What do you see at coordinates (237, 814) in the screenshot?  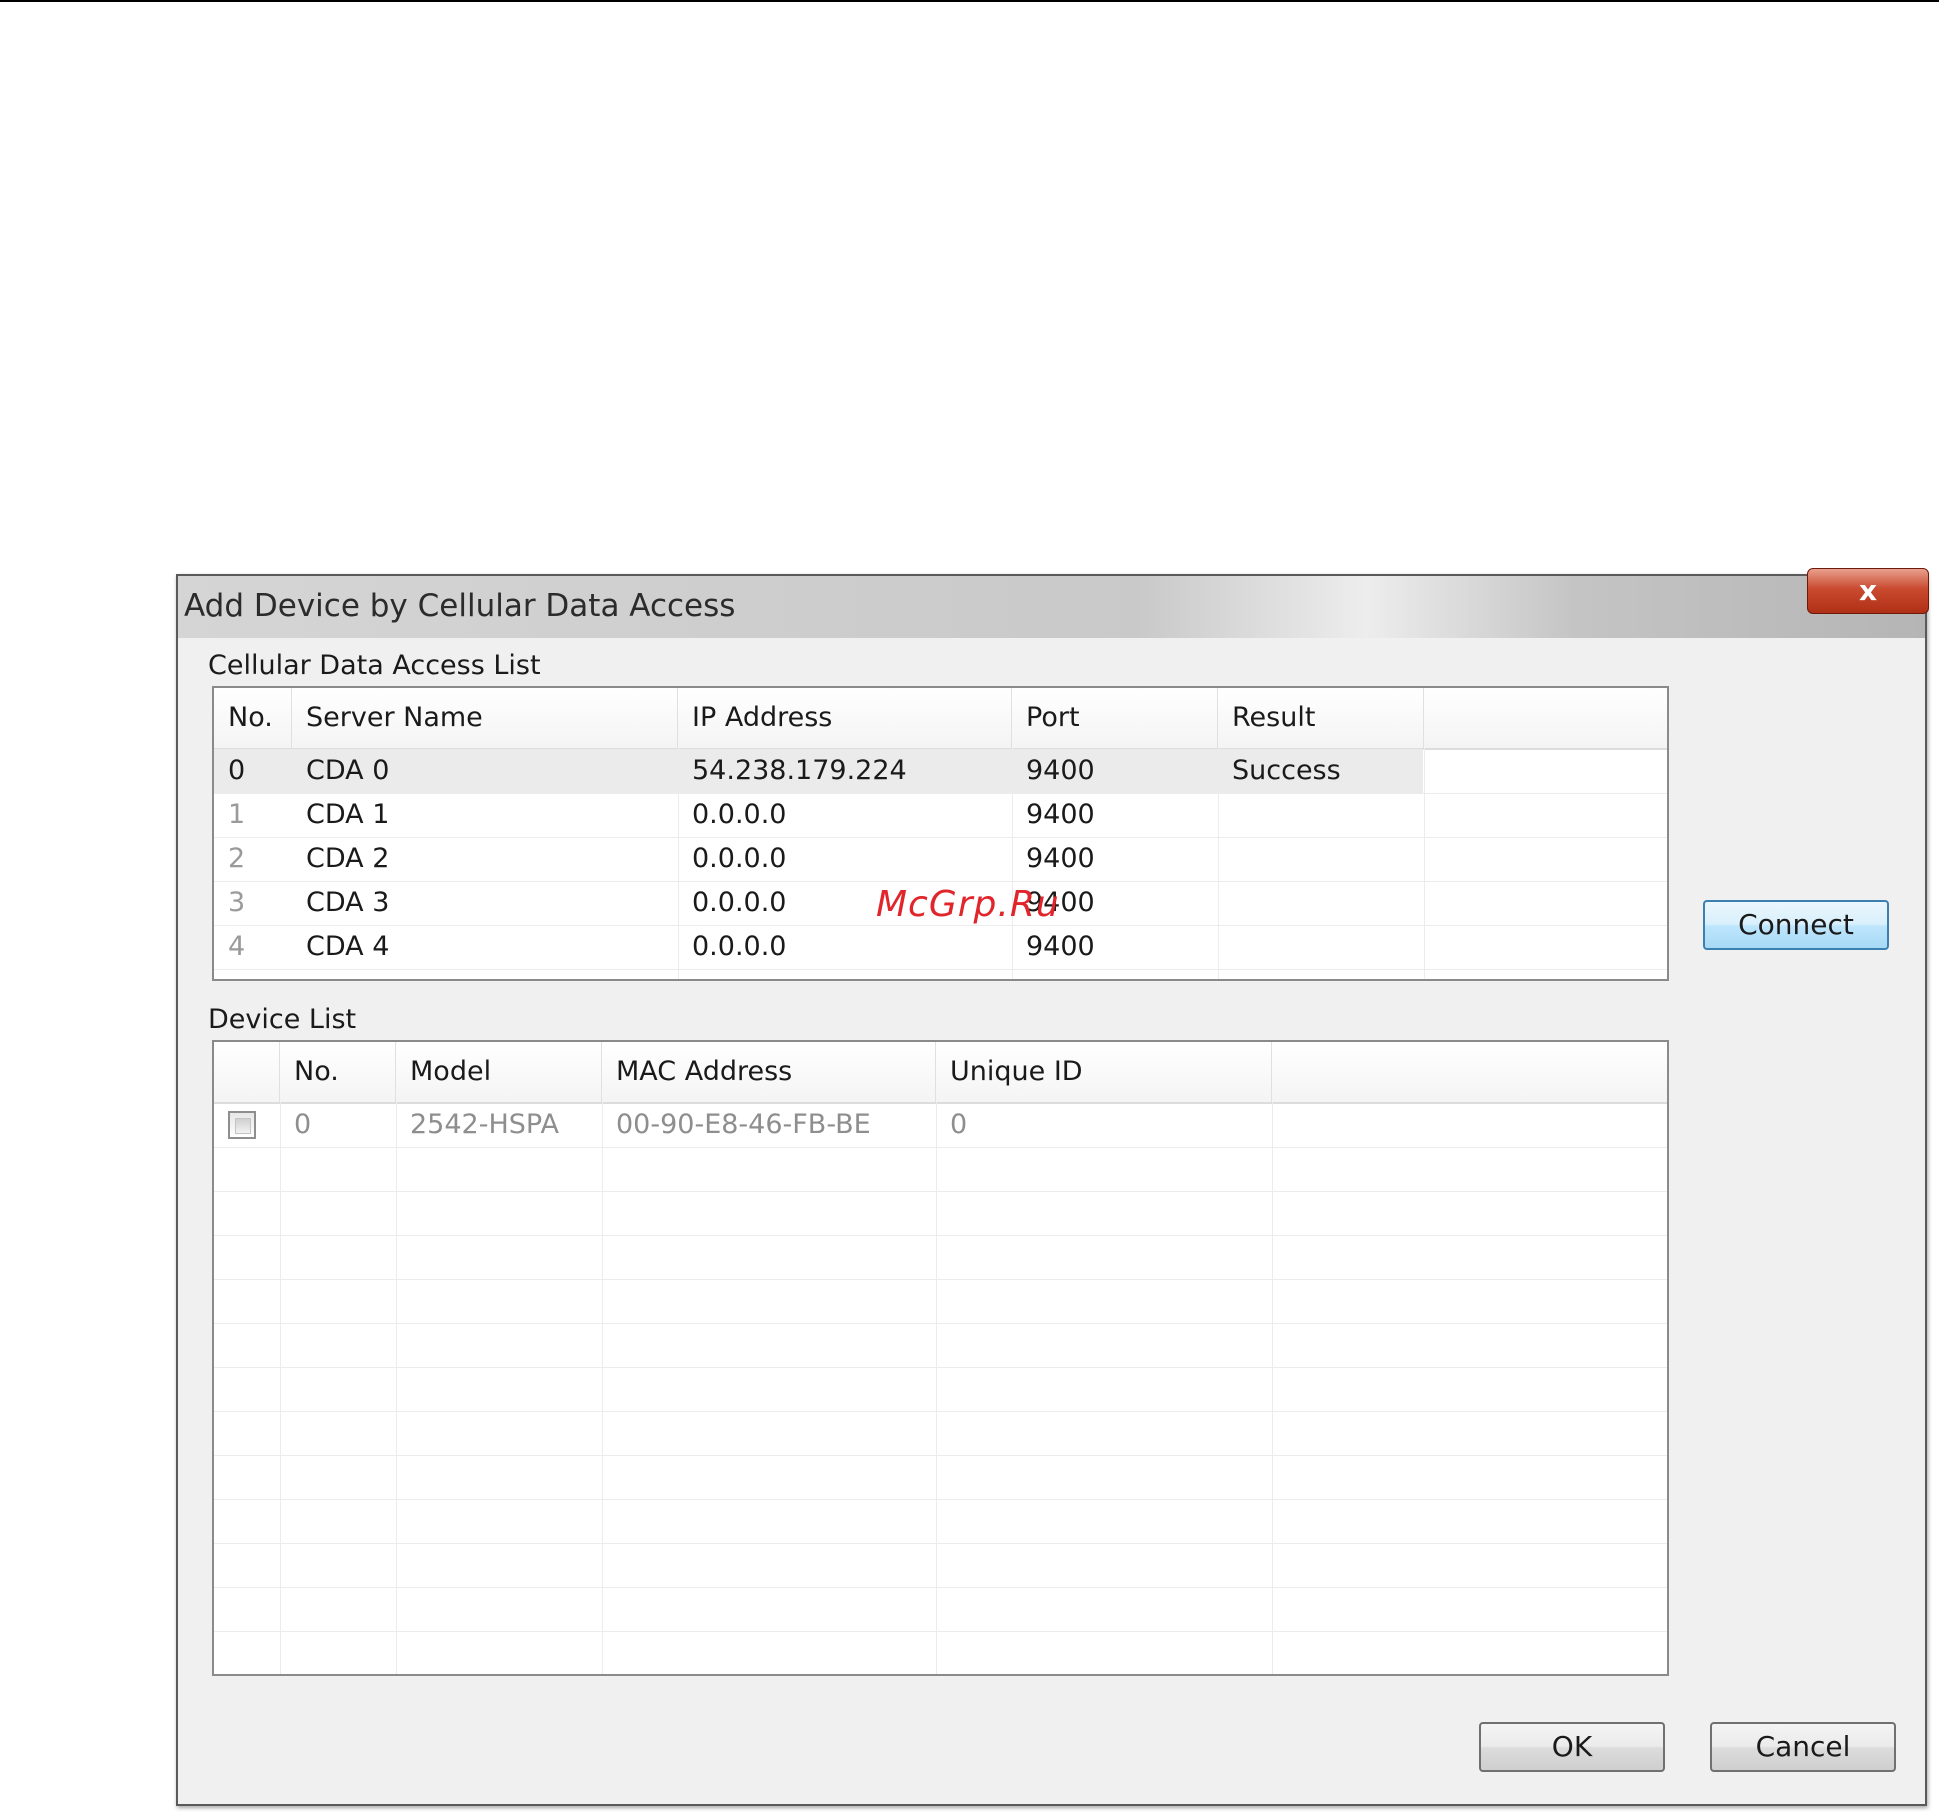 I see `cda-cell-no: 1` at bounding box center [237, 814].